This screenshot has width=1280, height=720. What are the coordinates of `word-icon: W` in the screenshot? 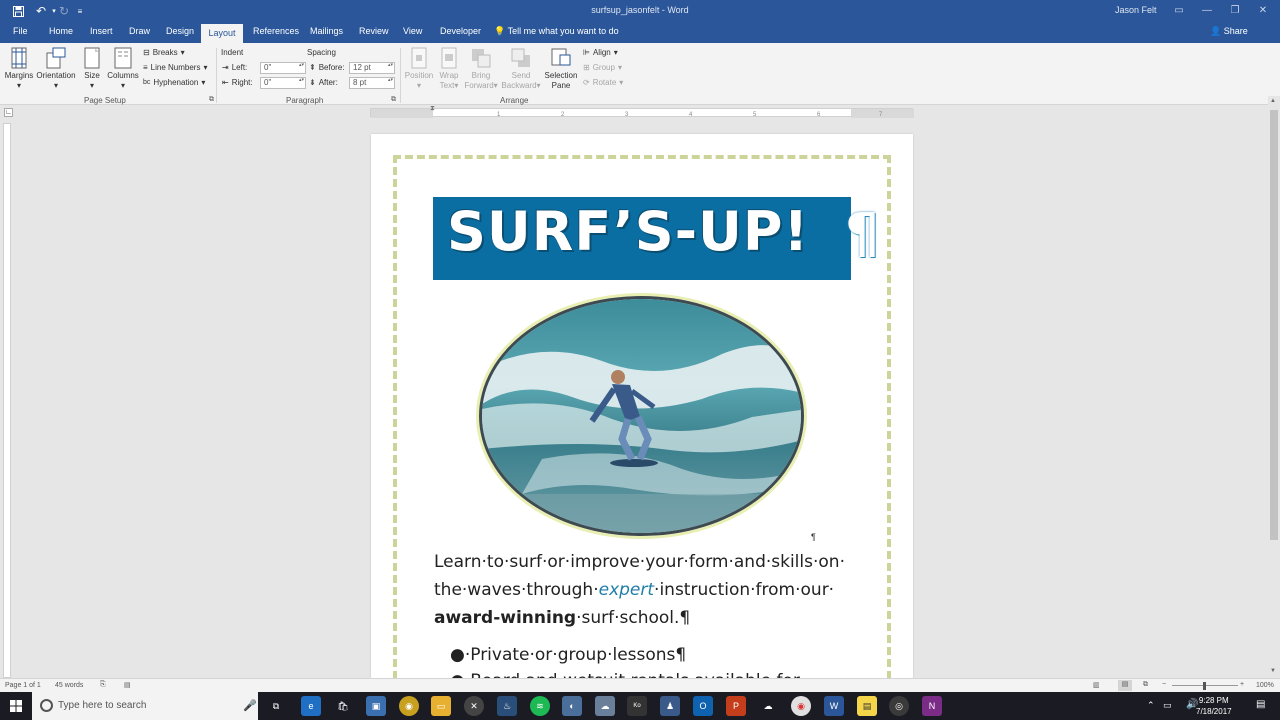 It's located at (834, 706).